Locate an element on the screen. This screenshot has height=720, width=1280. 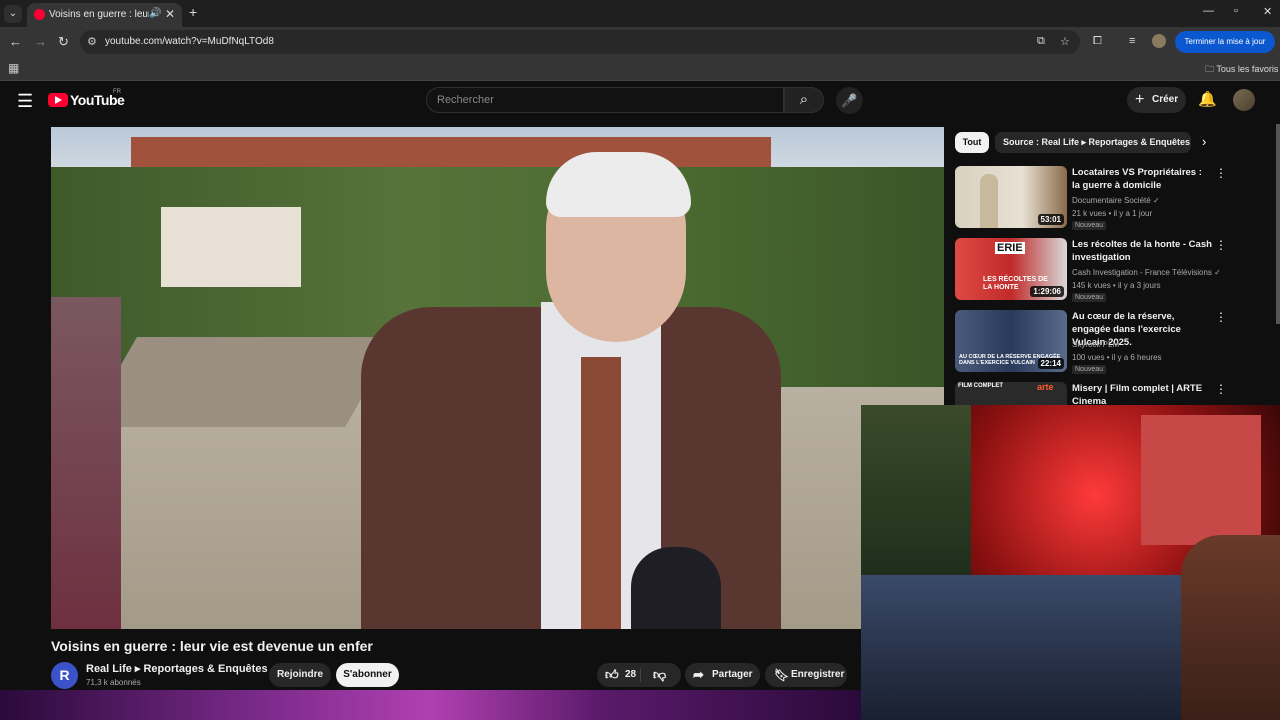
site-info-icon: ⚙ is located at coordinates (92, 41).